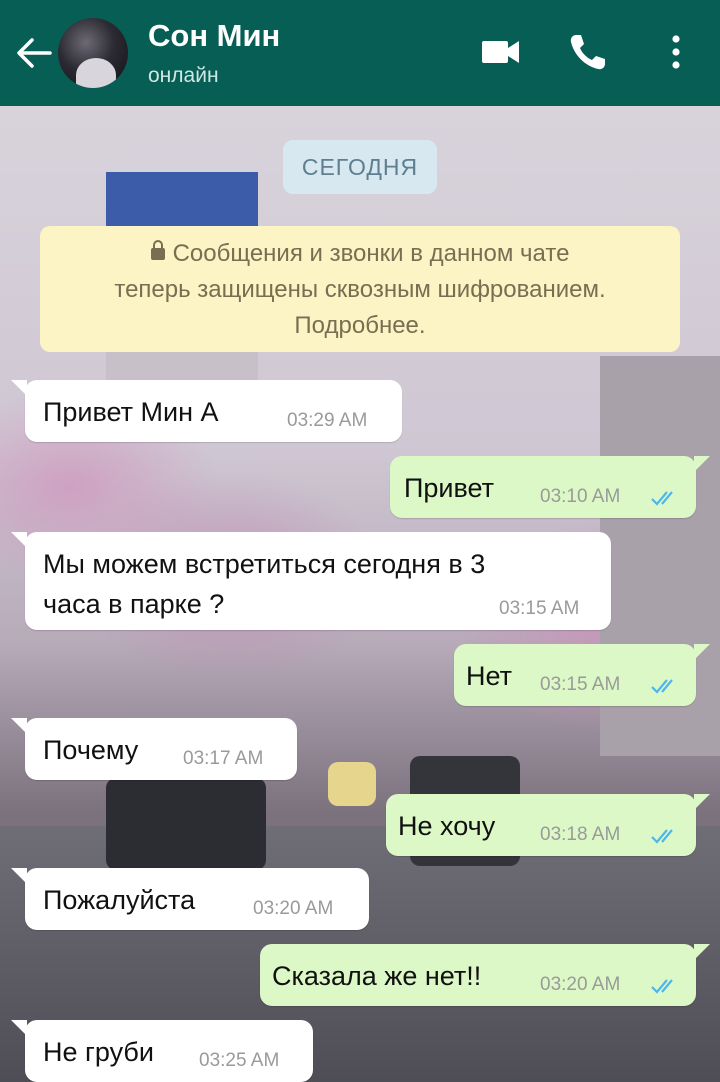 Image resolution: width=720 pixels, height=1082 pixels. What do you see at coordinates (91, 750) in the screenshot?
I see `message-text: Почему` at bounding box center [91, 750].